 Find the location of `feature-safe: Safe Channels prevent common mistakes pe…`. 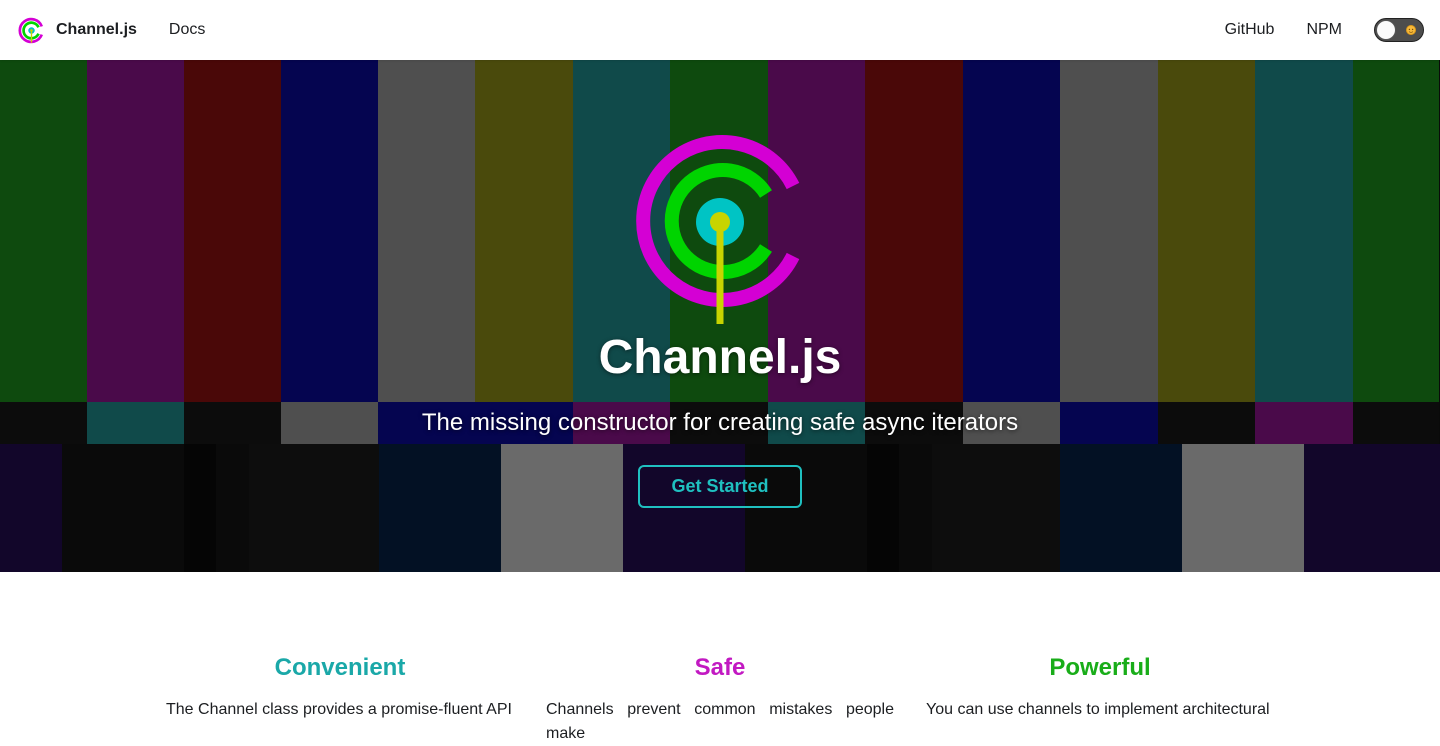

feature-safe: Safe Channels prevent common mistakes pe… is located at coordinates (720, 699).